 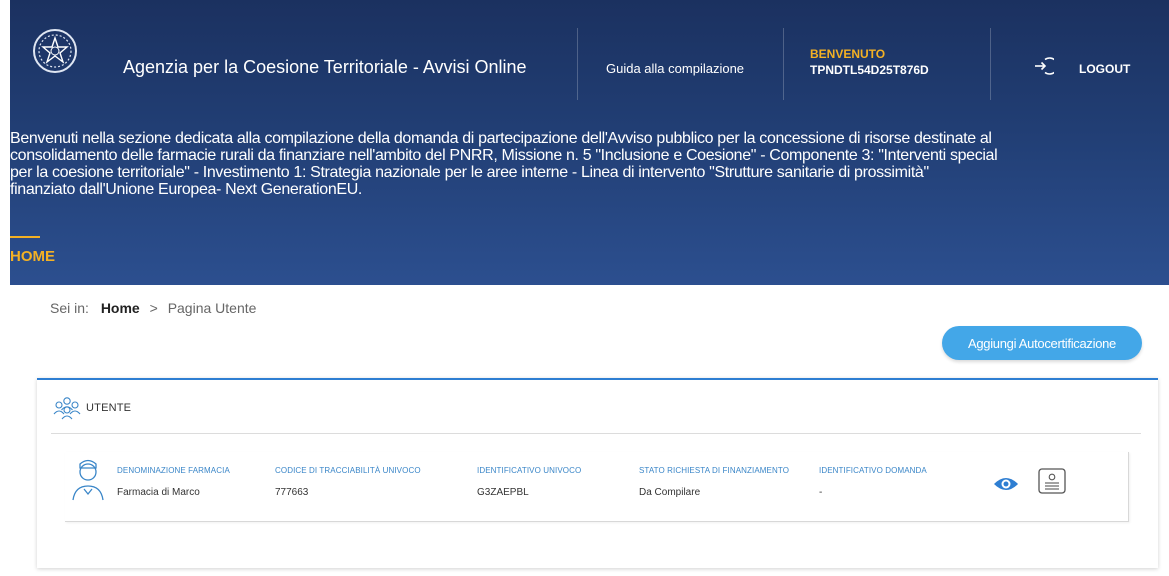 What do you see at coordinates (292, 492) in the screenshot?
I see `tracking-code: 777663` at bounding box center [292, 492].